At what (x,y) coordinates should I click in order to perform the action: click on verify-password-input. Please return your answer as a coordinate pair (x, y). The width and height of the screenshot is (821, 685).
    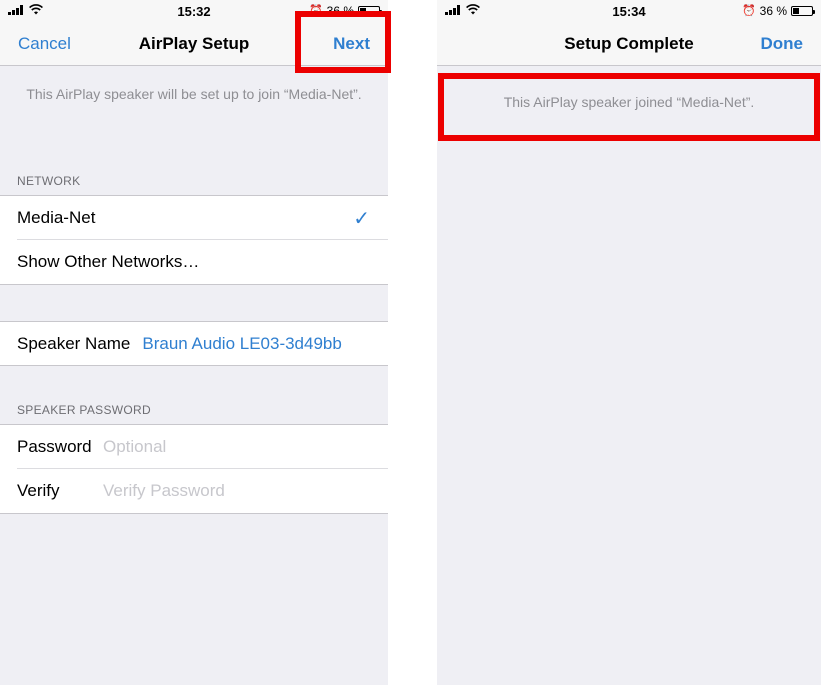
    Looking at the image, I should click on (233, 491).